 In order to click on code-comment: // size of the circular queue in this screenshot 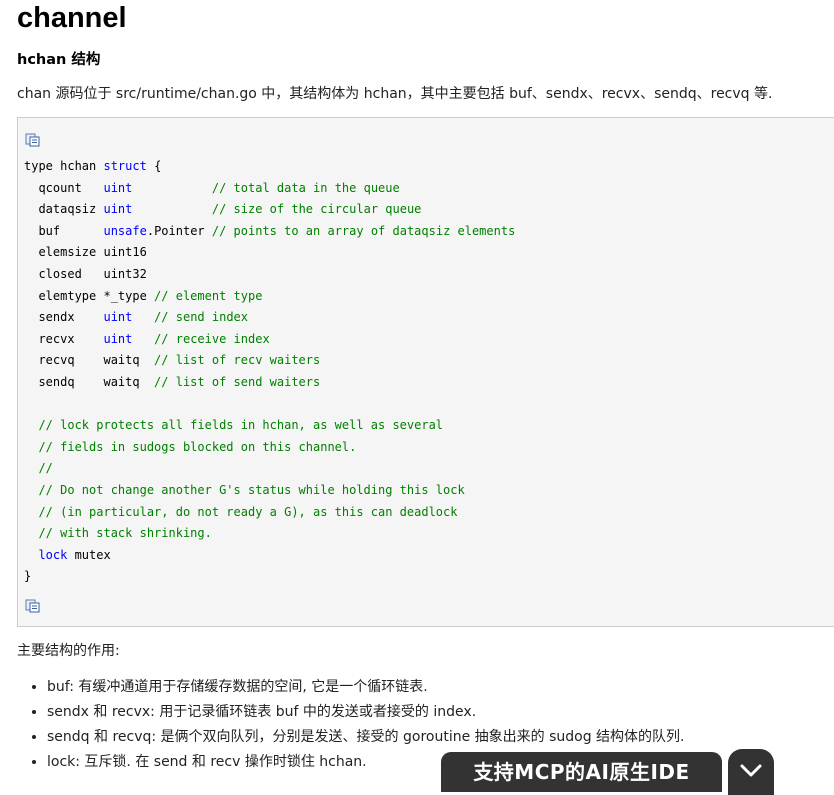, I will do `click(316, 209)`.